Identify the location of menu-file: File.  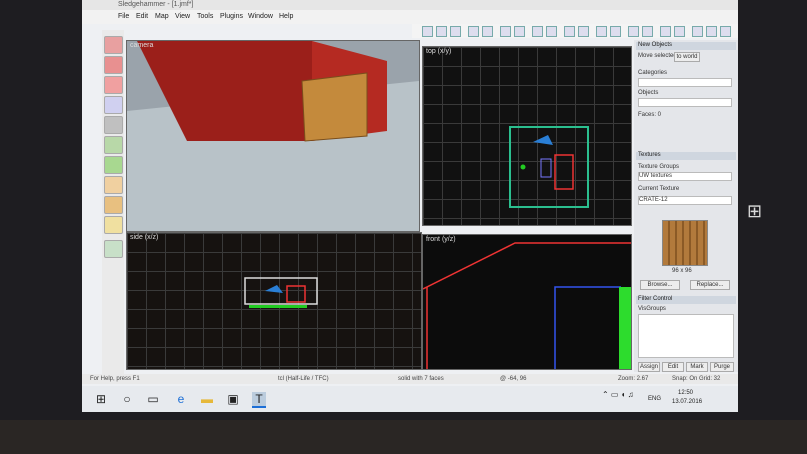
(123, 16).